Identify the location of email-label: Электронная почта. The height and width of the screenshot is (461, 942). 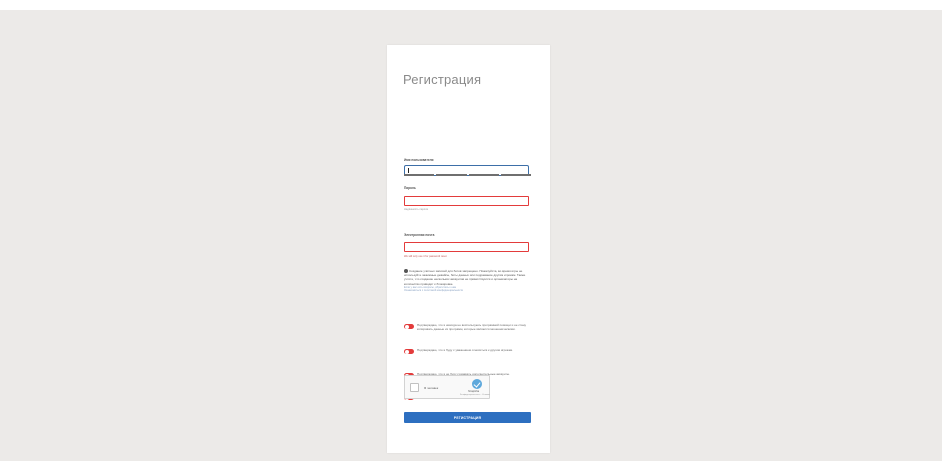
(419, 235).